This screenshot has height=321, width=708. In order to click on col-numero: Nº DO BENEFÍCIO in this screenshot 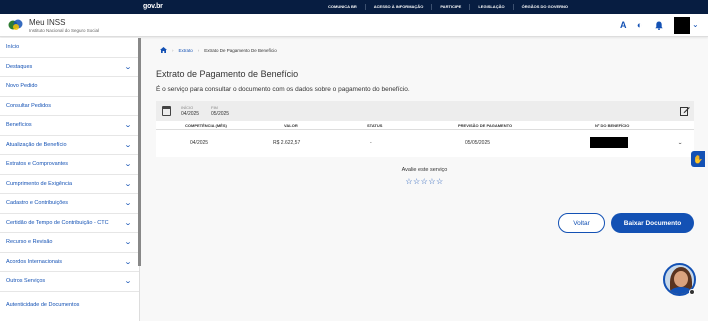, I will do `click(612, 125)`.